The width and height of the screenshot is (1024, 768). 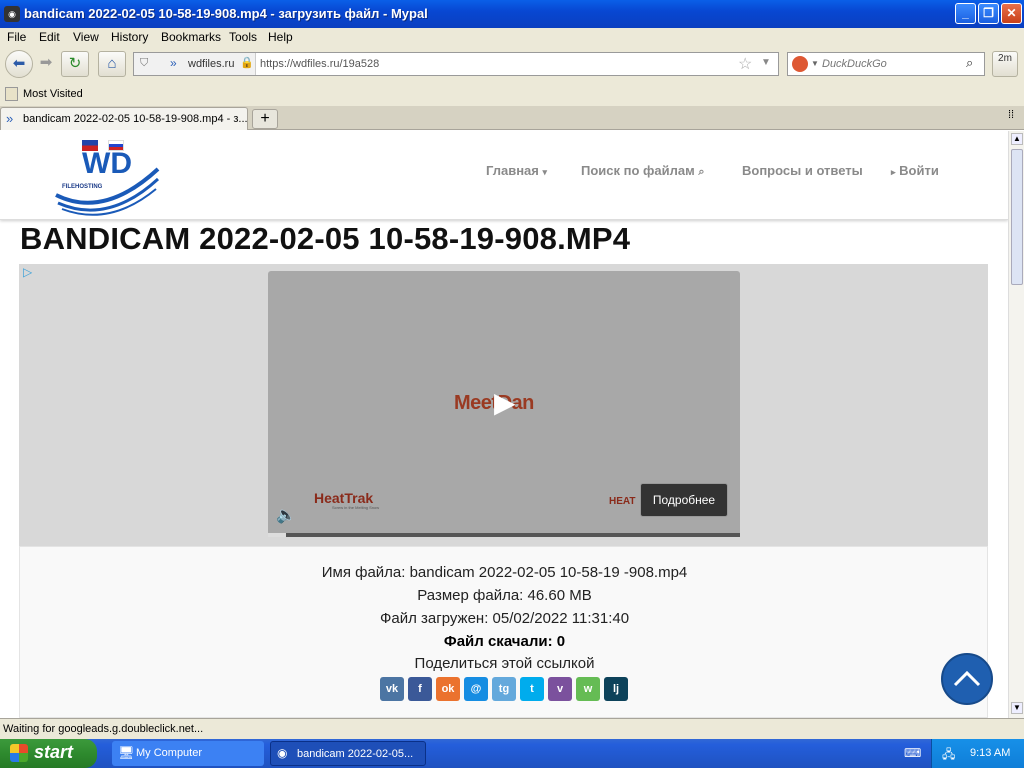 I want to click on search-bar: ▼ ⌕, so click(x=886, y=64).